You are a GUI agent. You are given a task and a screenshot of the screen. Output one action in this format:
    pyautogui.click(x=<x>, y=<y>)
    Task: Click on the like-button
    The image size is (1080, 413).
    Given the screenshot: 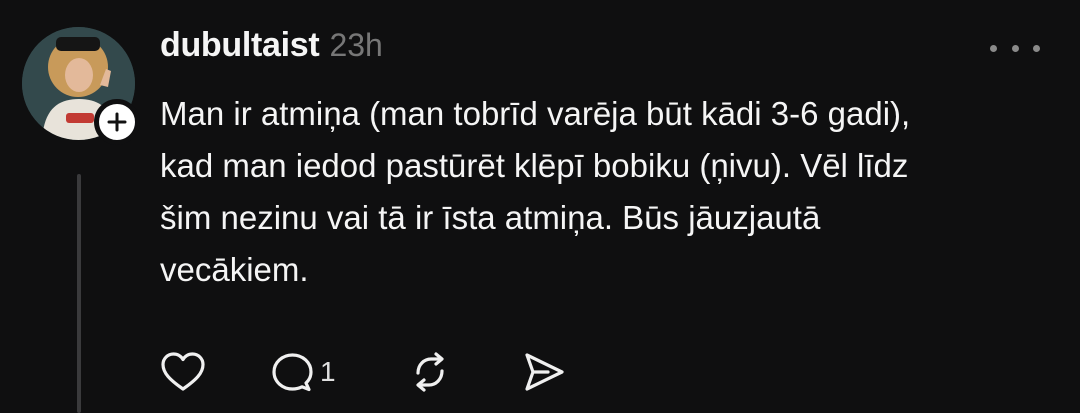 What is the action you would take?
    pyautogui.click(x=183, y=372)
    